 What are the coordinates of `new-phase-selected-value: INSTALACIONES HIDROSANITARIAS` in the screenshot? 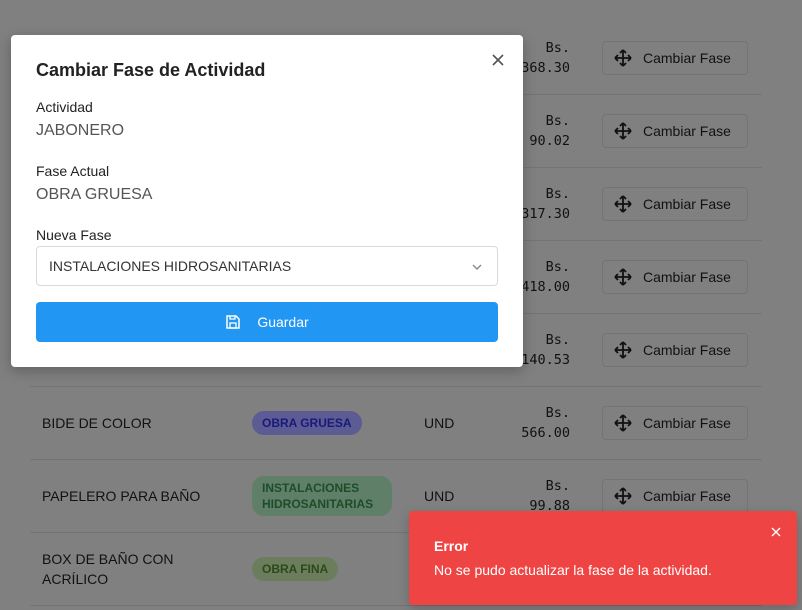 It's located at (170, 266).